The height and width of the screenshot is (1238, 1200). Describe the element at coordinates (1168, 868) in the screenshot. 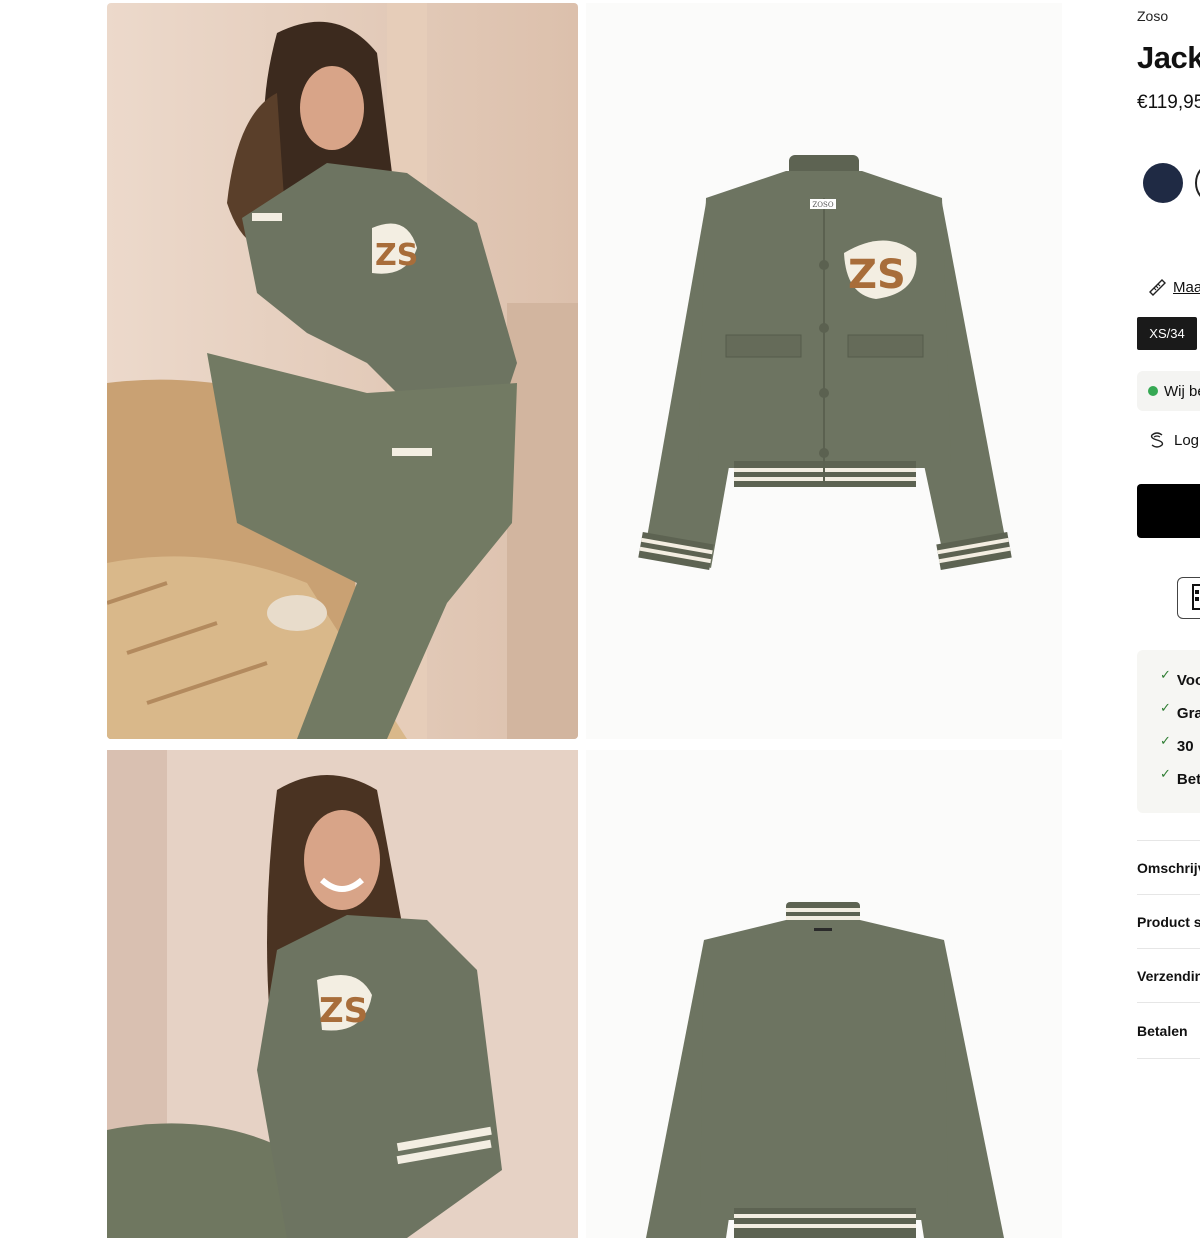

I see `accordion-description: Omschrijv` at that location.